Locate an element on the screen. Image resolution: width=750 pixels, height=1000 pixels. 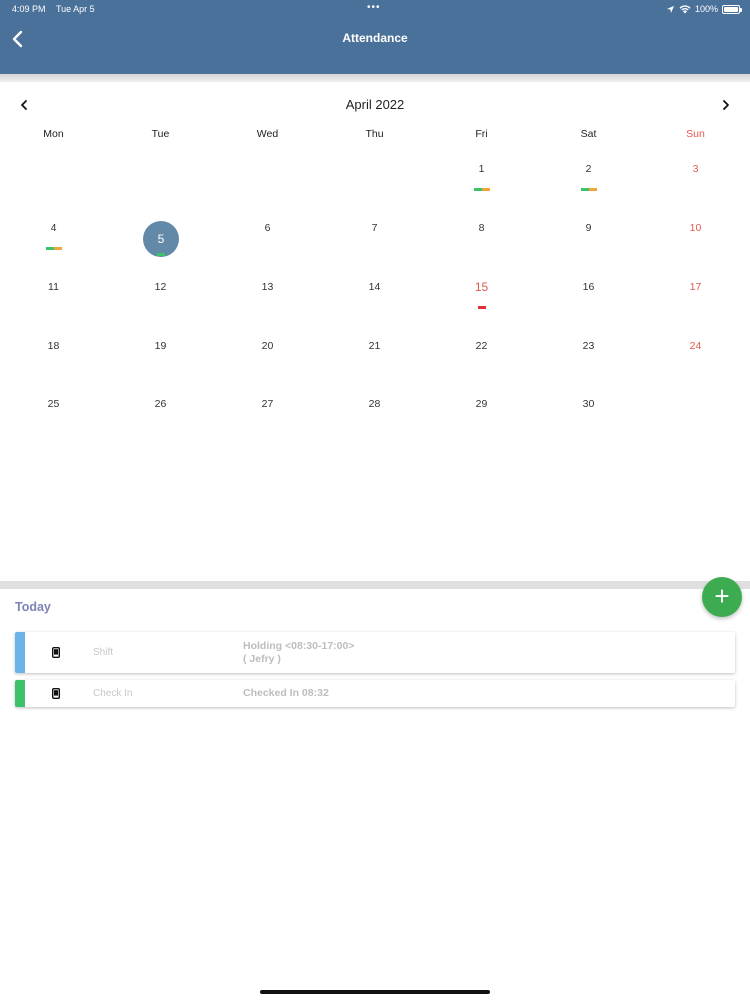
calendar-day: 20 is located at coordinates (267, 365).